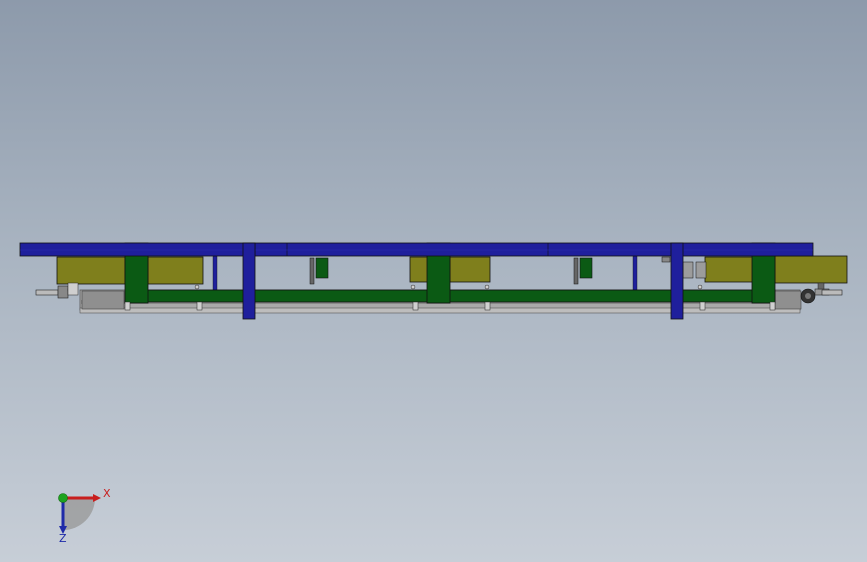 This screenshot has height=562, width=867. What do you see at coordinates (508, 270) in the screenshot?
I see `hanging-blocks` at bounding box center [508, 270].